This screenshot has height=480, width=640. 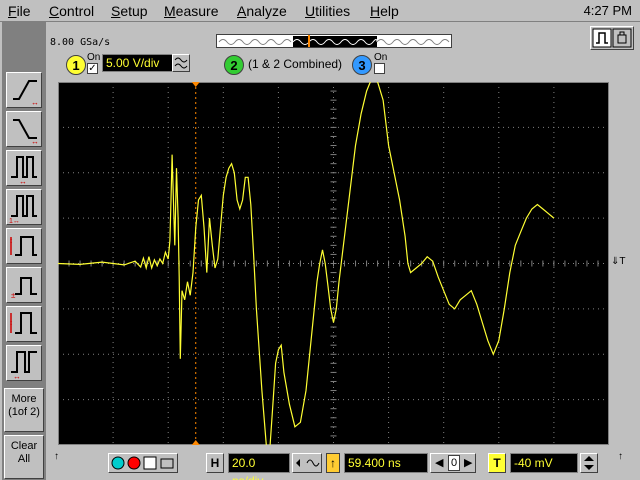 I want to click on record-icon, so click(x=134, y=463).